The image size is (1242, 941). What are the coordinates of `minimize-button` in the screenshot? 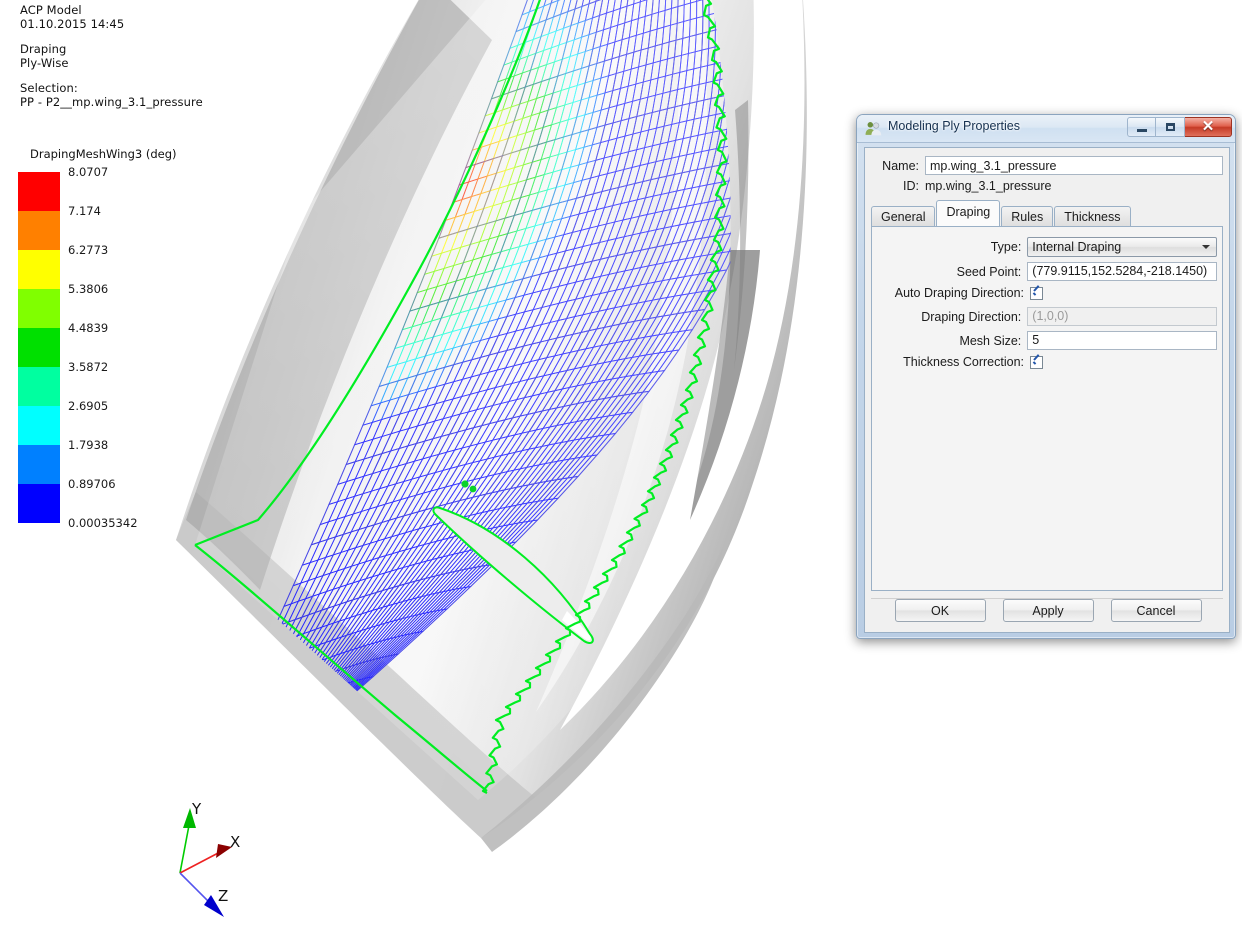 It's located at (1141, 127).